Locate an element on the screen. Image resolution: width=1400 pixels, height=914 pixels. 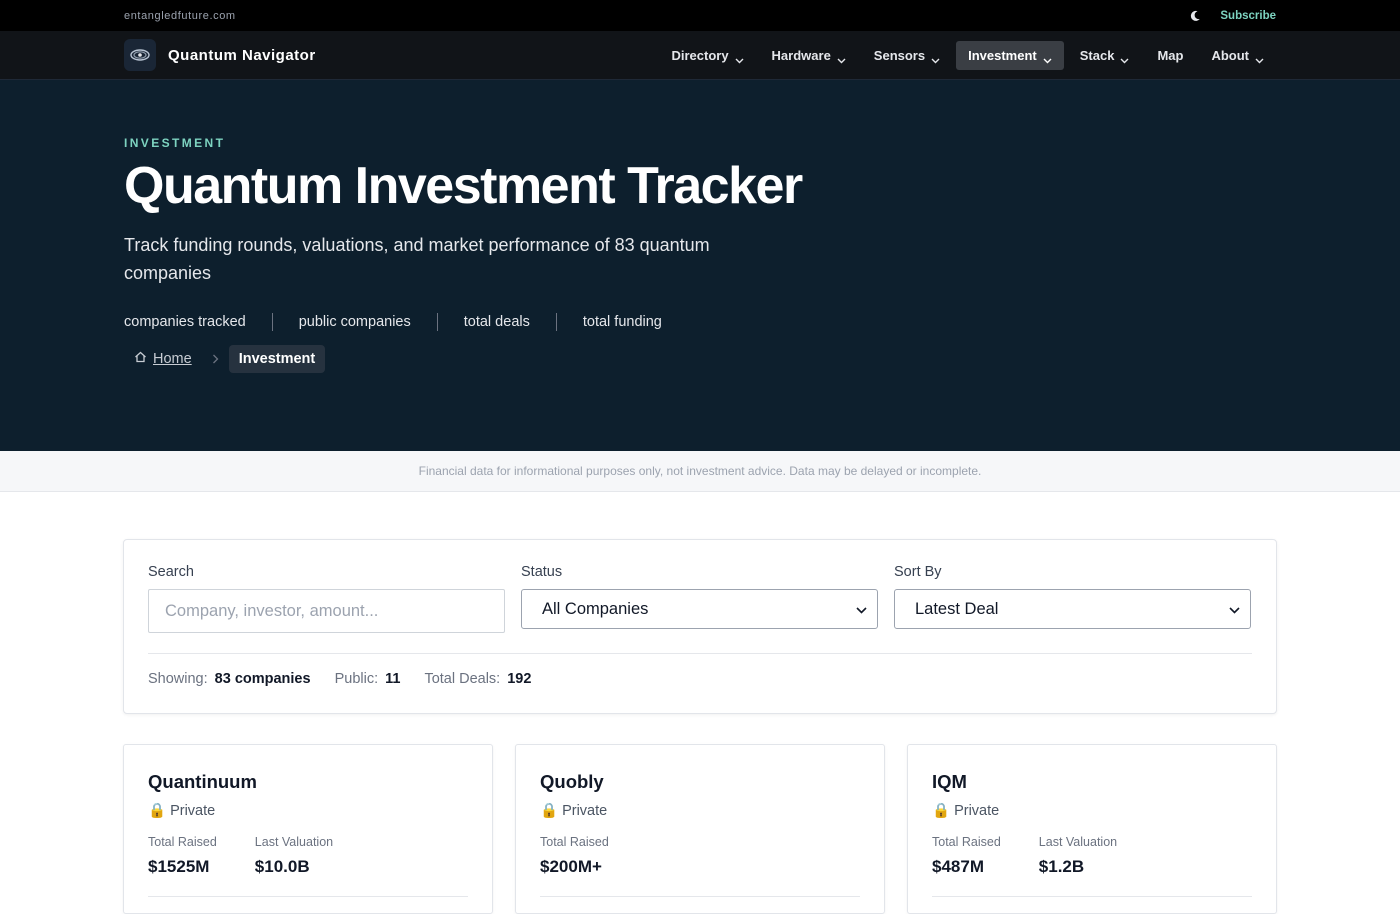
last-valuation: Last Valuation $1.2B is located at coordinates (1078, 856).